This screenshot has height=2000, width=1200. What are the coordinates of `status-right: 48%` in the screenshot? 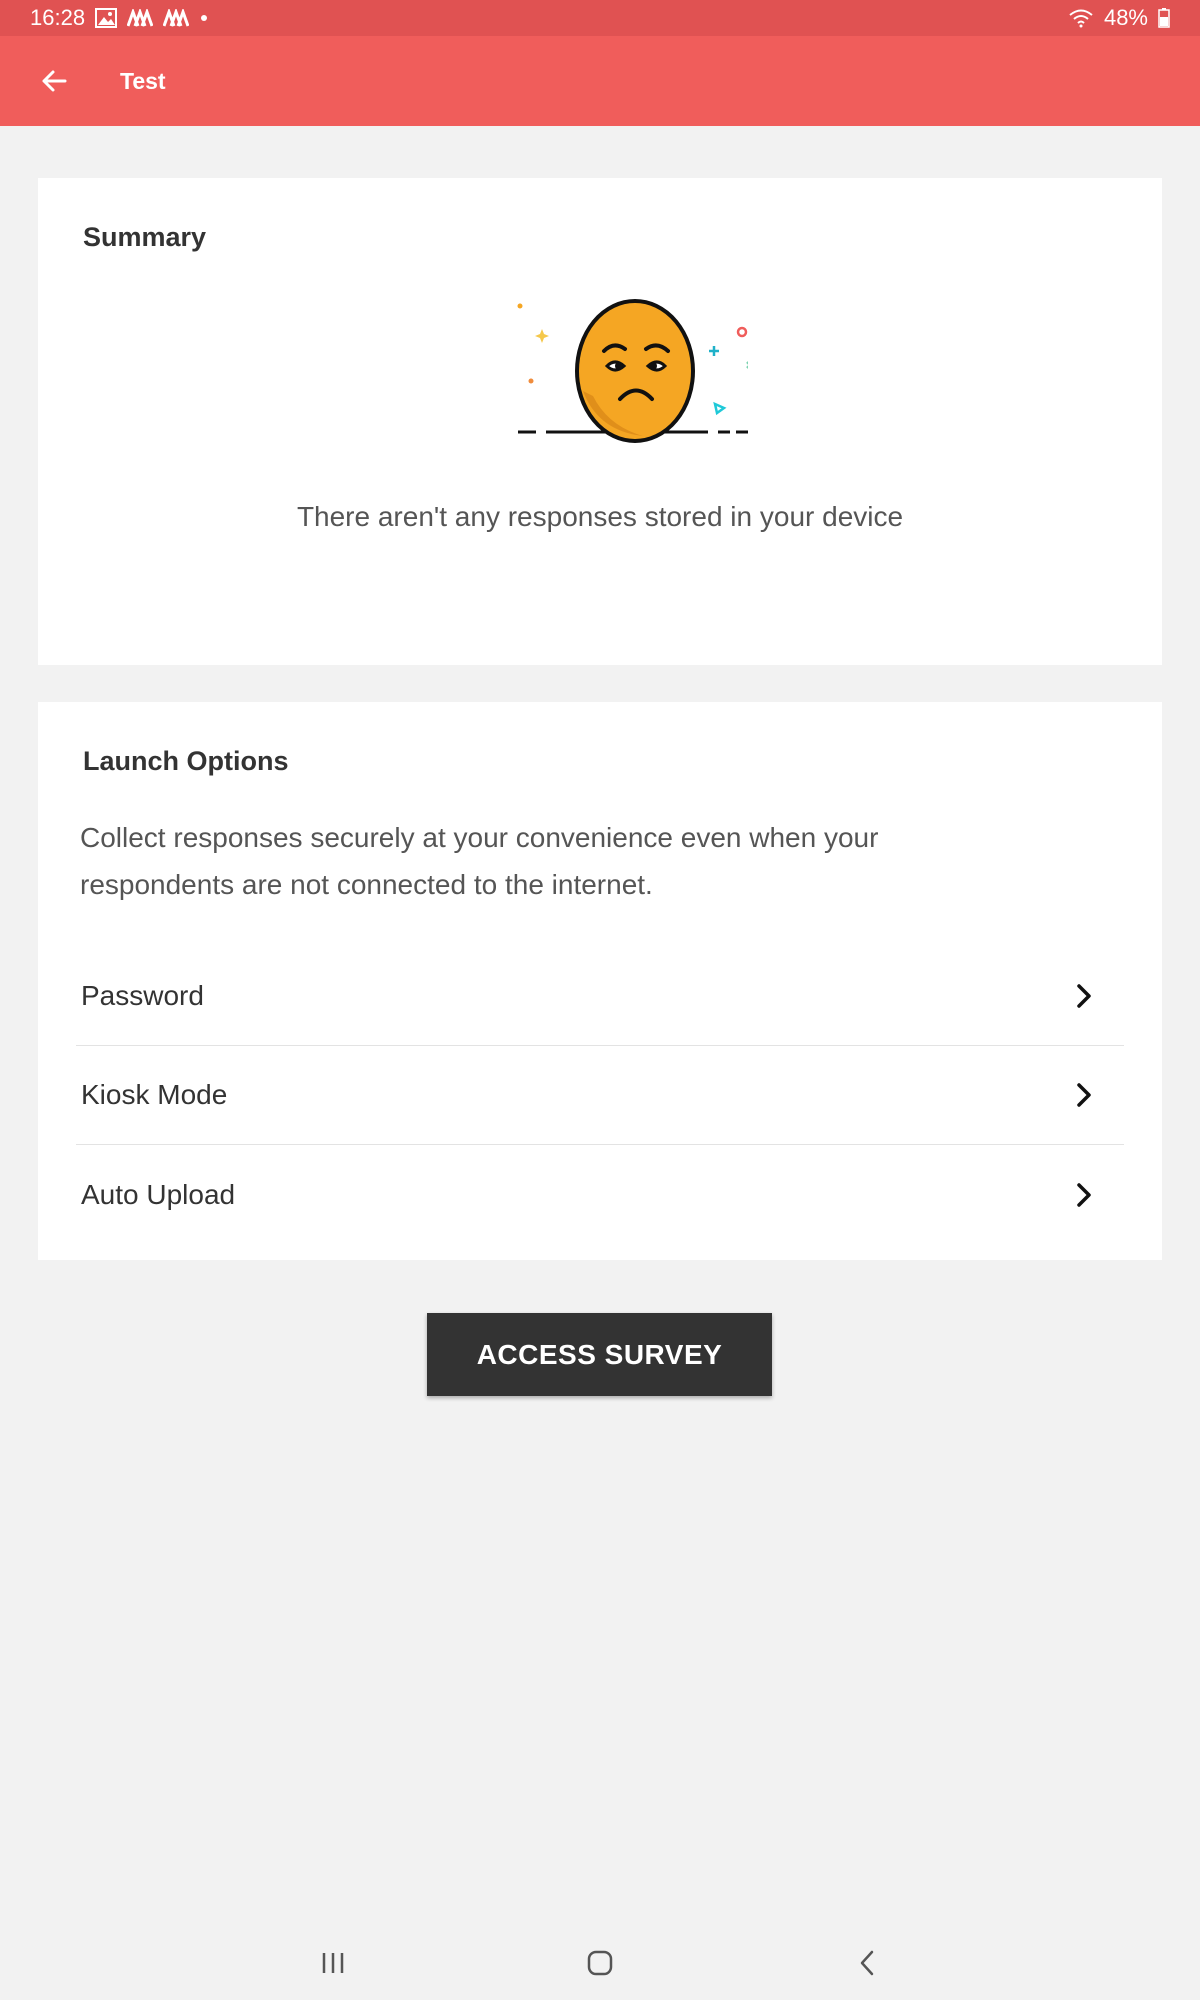 It's located at (1119, 18).